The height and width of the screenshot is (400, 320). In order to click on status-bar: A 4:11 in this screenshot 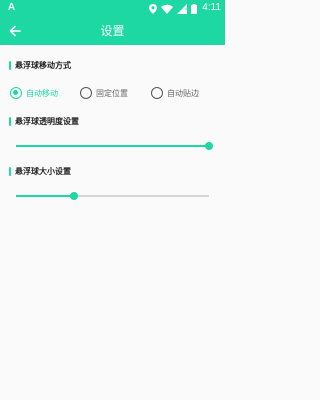, I will do `click(112, 8)`.